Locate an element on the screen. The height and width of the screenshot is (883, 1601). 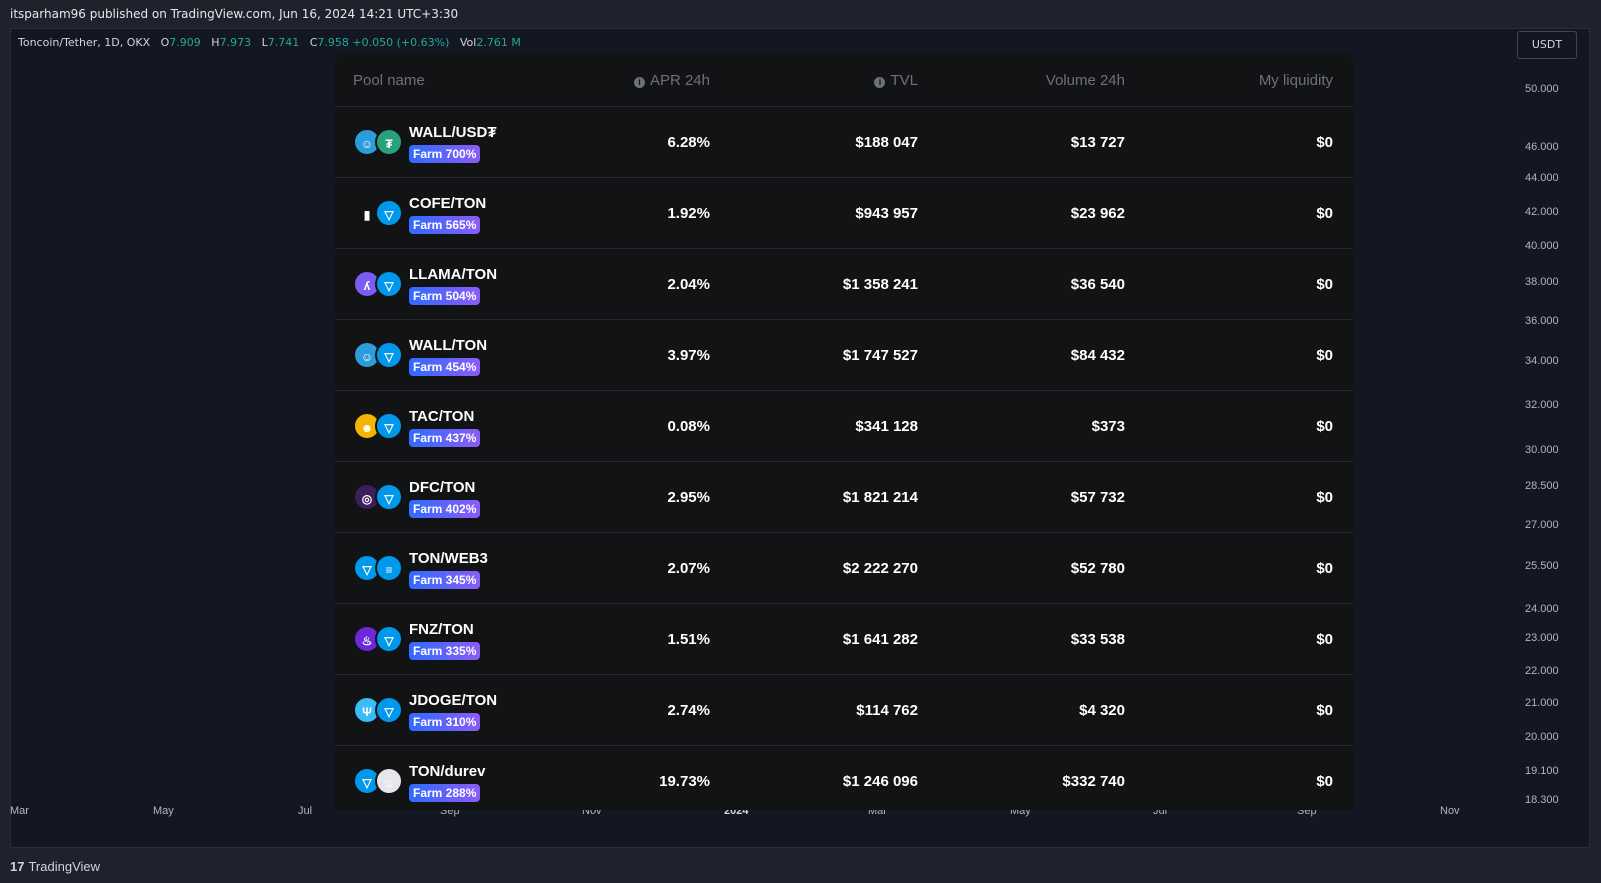
pair-icons: ☺ ₮ is located at coordinates (379, 143).